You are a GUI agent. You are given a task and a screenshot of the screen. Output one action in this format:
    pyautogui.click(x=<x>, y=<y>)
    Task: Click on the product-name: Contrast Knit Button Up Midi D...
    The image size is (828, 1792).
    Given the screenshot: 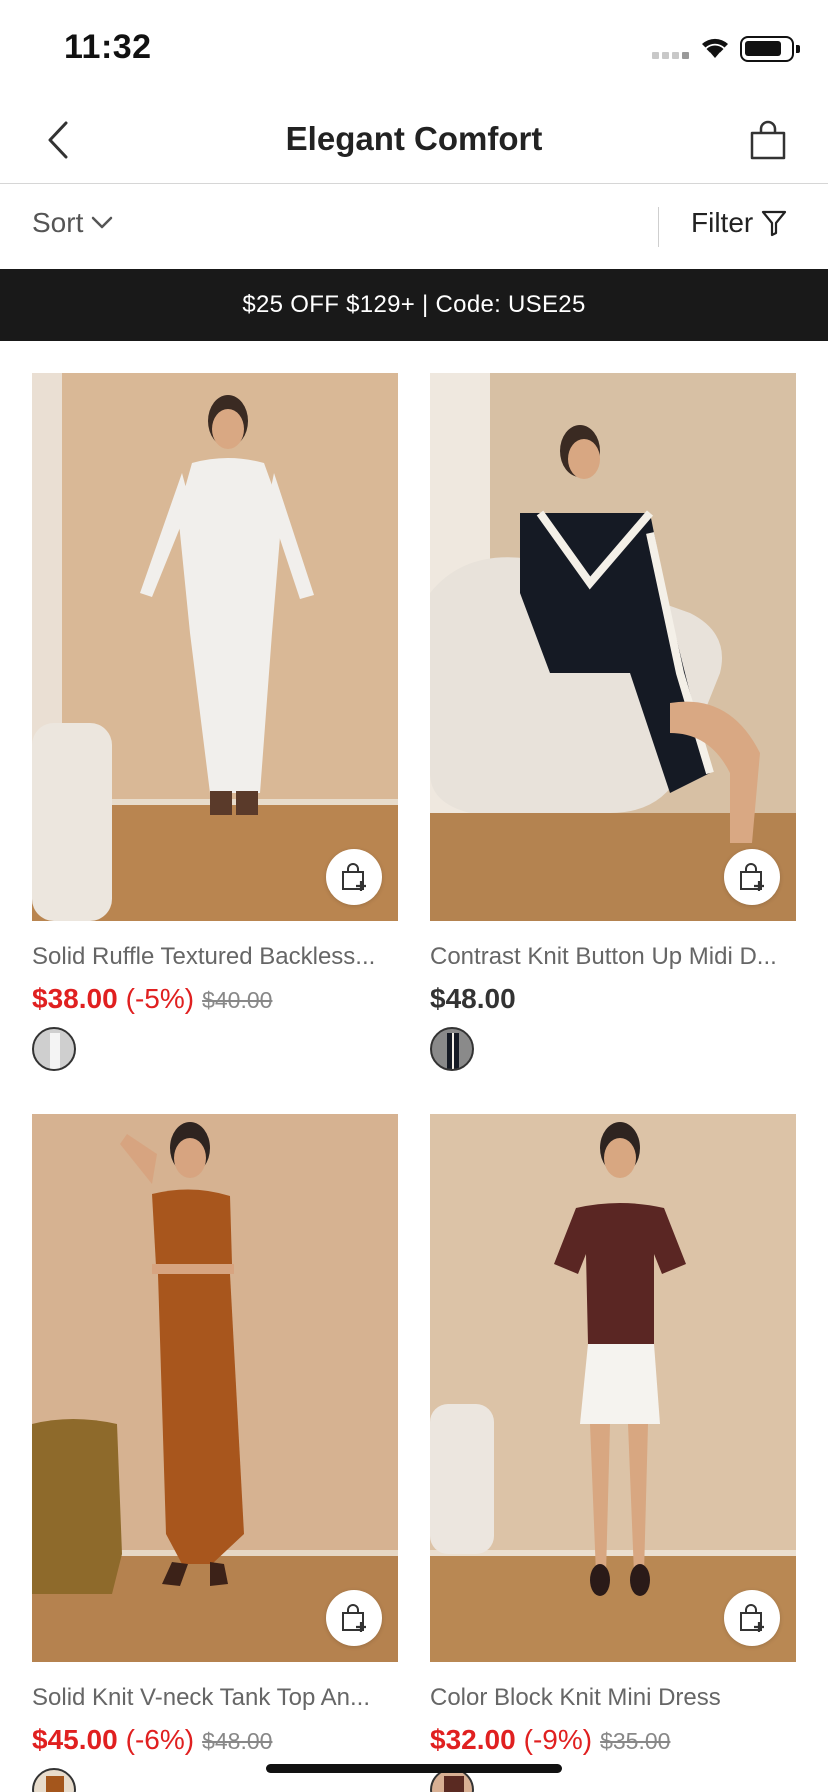 What is the action you would take?
    pyautogui.click(x=610, y=957)
    